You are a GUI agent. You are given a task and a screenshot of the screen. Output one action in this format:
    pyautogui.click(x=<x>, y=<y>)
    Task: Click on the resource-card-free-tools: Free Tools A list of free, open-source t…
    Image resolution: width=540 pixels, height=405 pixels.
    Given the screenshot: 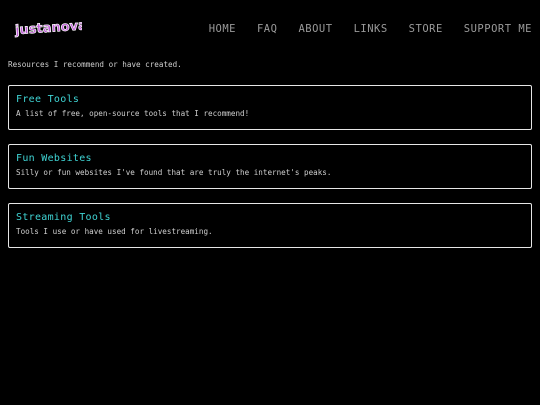 What is the action you would take?
    pyautogui.click(x=270, y=107)
    